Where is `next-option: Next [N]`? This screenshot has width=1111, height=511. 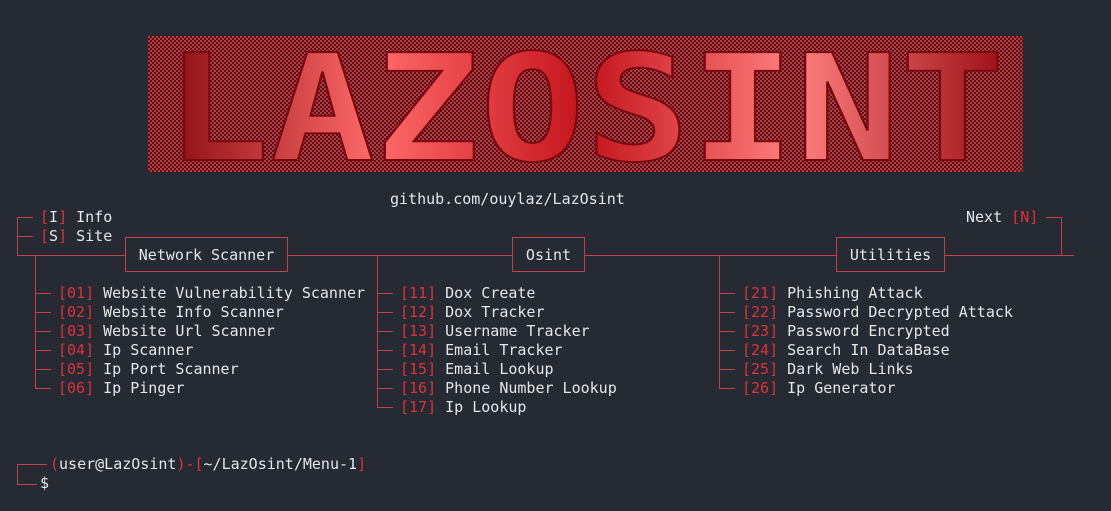 next-option: Next [N] is located at coordinates (1002, 217).